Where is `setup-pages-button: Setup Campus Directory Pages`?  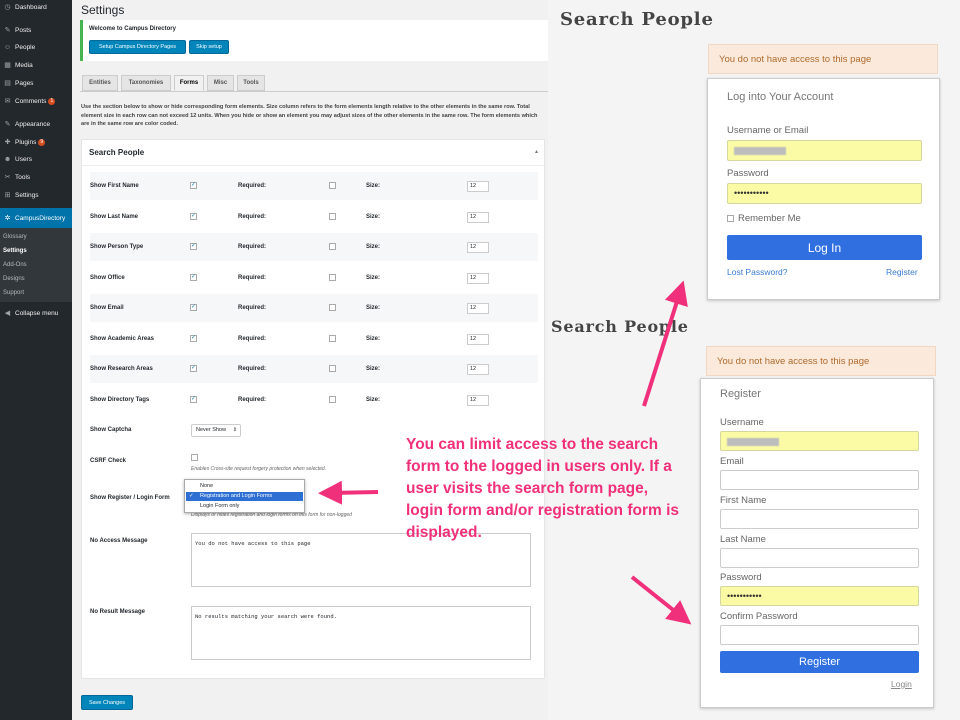 setup-pages-button: Setup Campus Directory Pages is located at coordinates (137, 47).